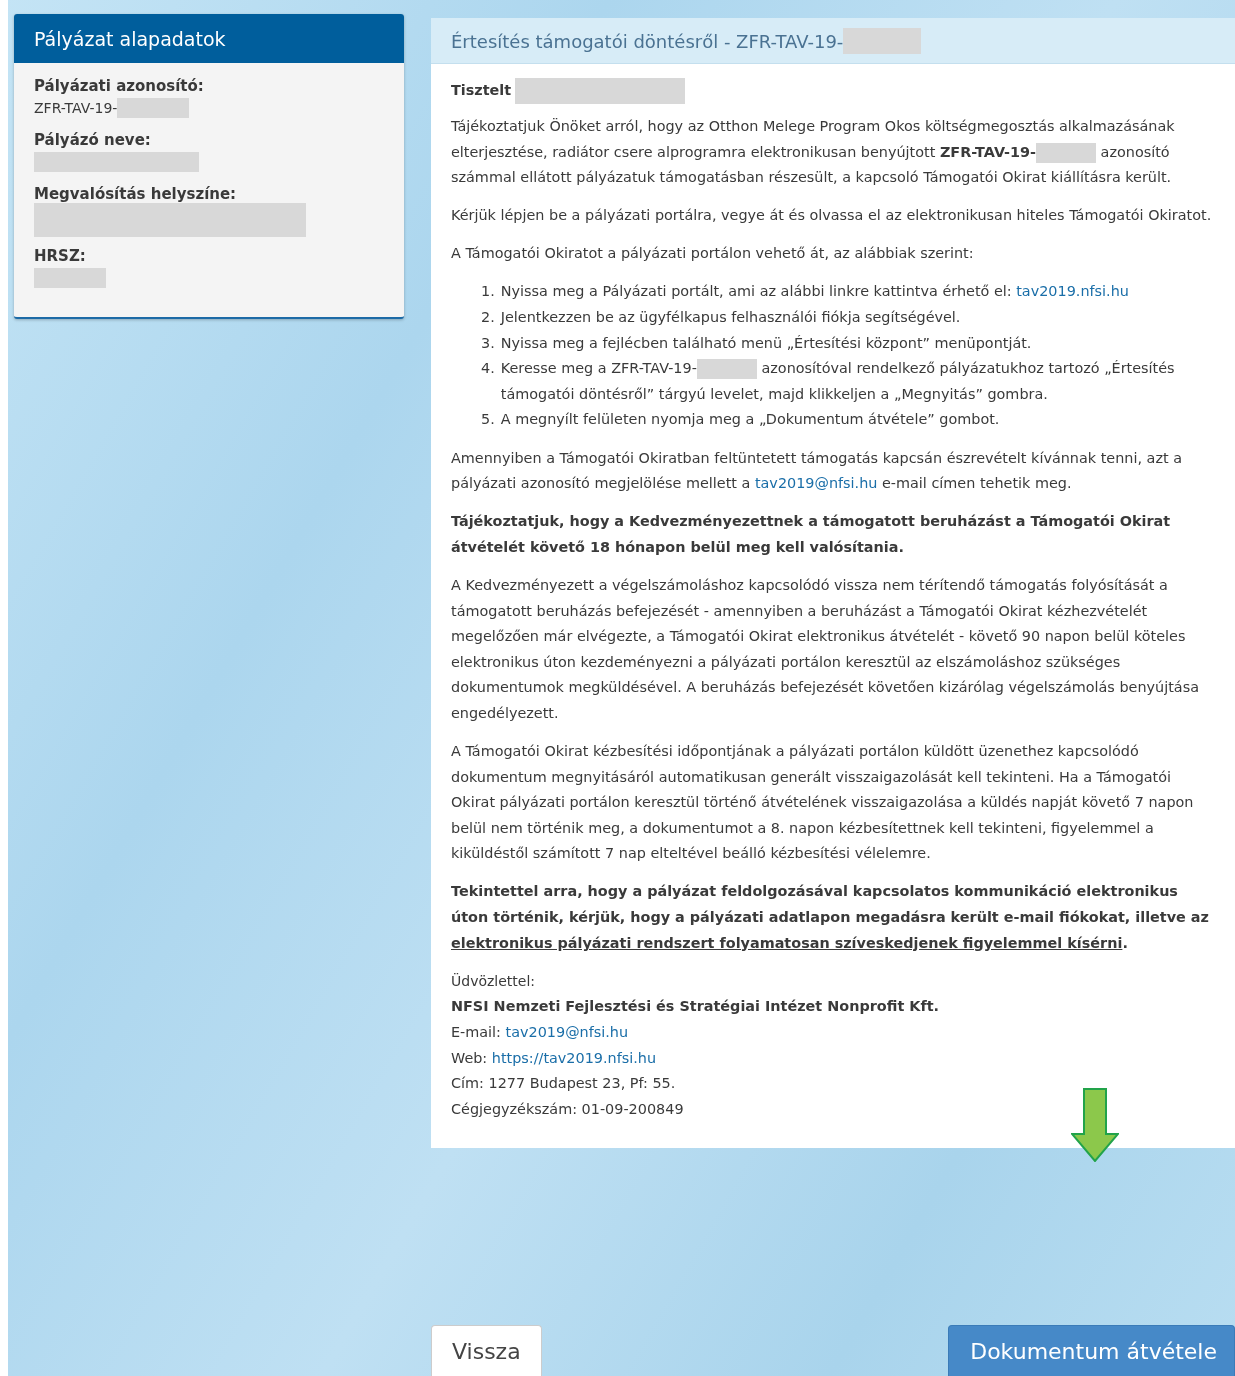  I want to click on signature-line: E-mail: tav2019@nfsi.hu, so click(540, 1032).